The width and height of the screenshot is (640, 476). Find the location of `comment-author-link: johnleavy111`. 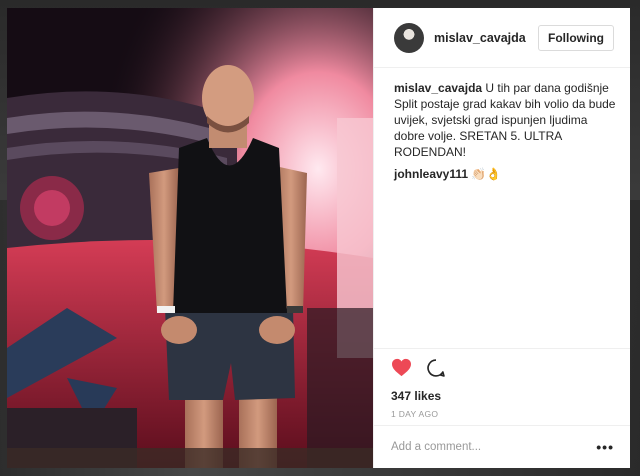

comment-author-link: johnleavy111 is located at coordinates (431, 174).